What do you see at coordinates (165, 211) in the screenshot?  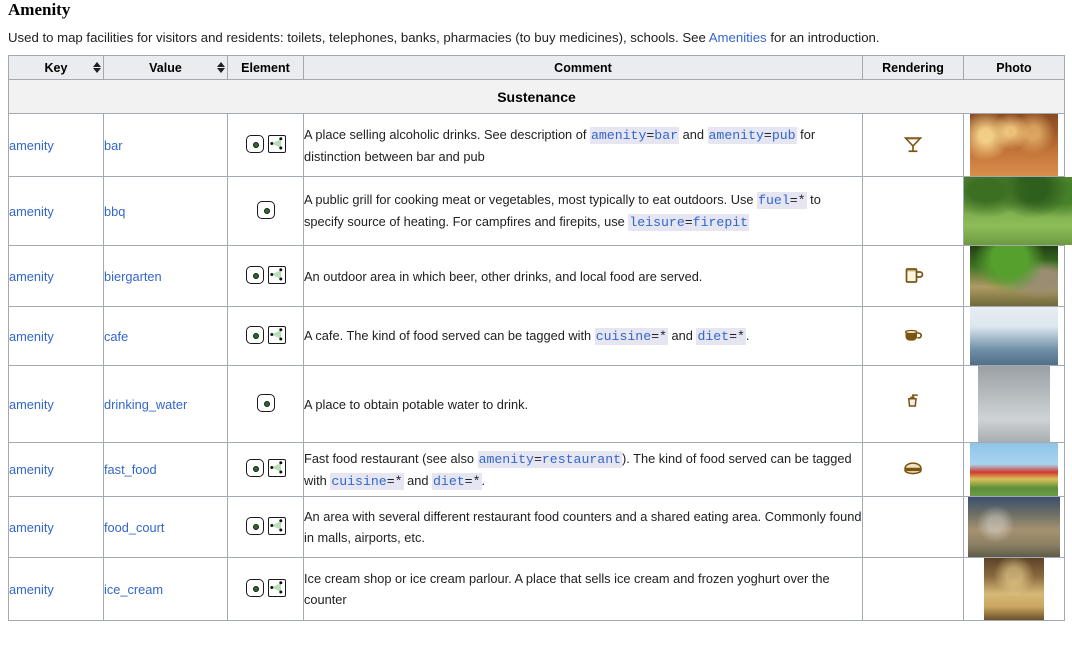 I see `cell-value: bbq` at bounding box center [165, 211].